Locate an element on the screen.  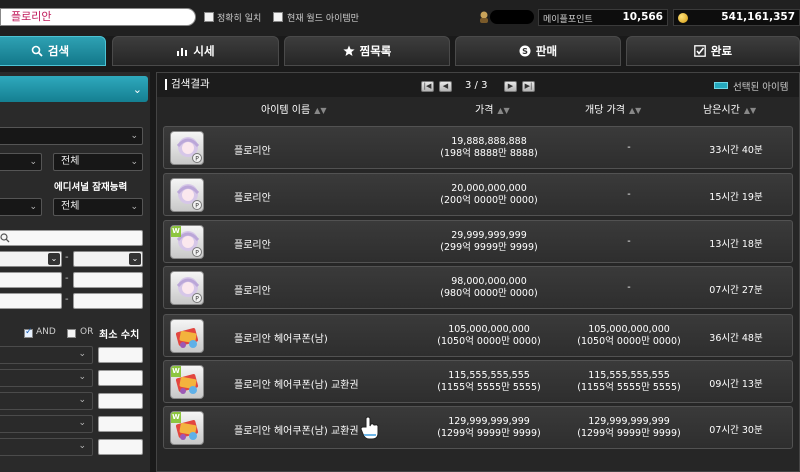
meso-coin-icon is located at coordinates (683, 18).